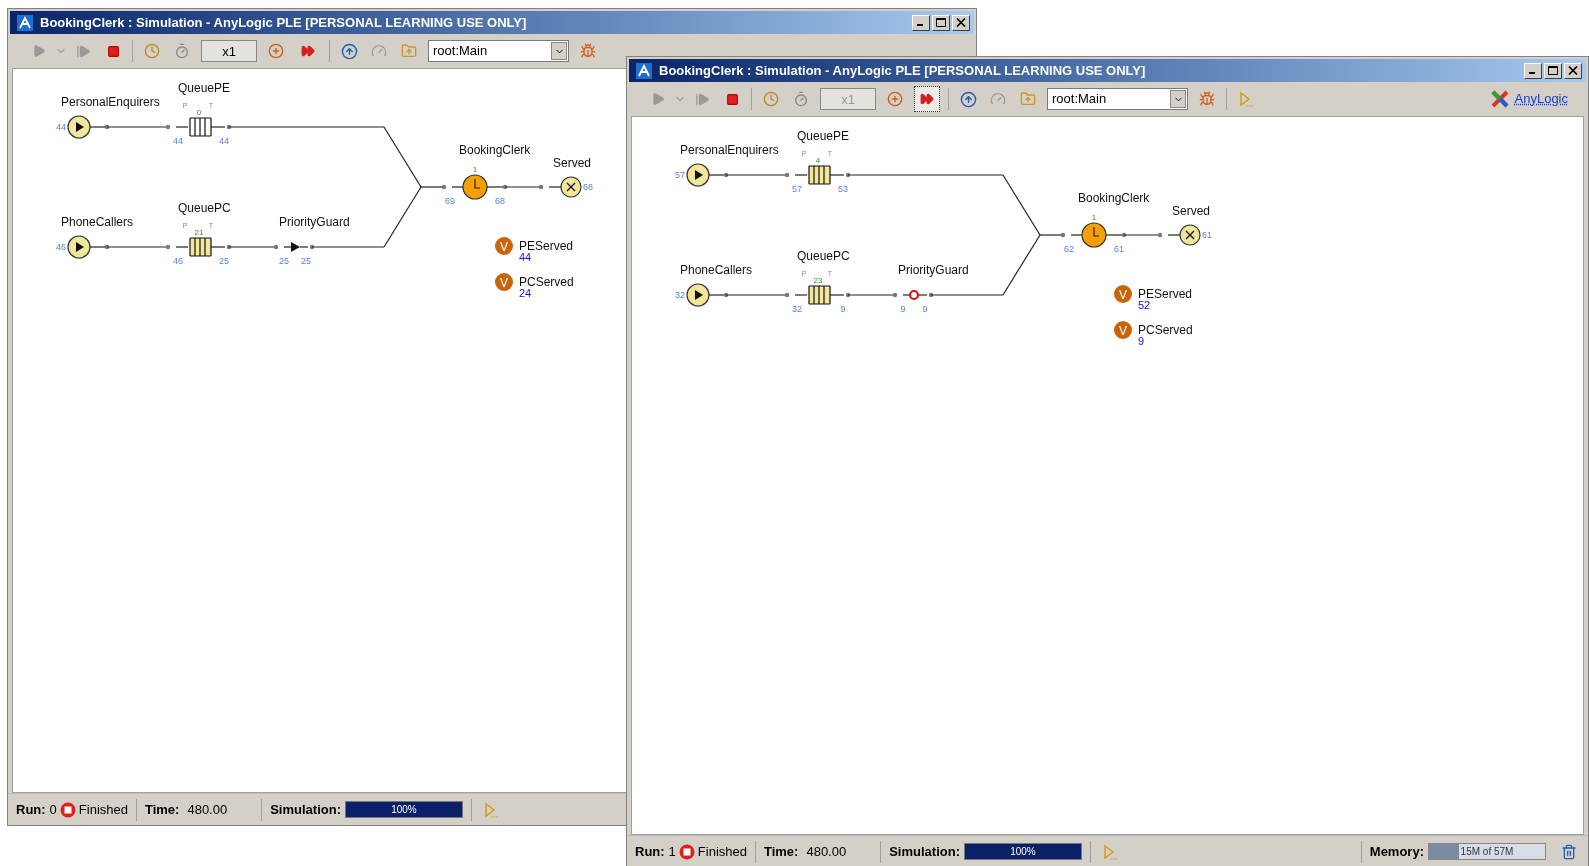 The height and width of the screenshot is (866, 1589). What do you see at coordinates (818, 160) in the screenshot?
I see `queue-size: 4` at bounding box center [818, 160].